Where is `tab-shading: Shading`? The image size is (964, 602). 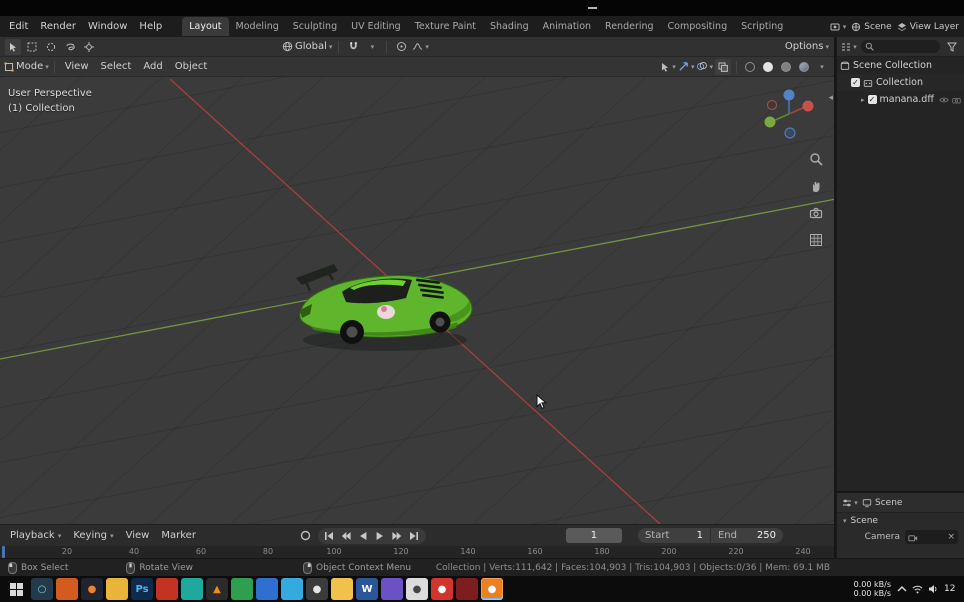
tab-shading: Shading is located at coordinates (509, 26).